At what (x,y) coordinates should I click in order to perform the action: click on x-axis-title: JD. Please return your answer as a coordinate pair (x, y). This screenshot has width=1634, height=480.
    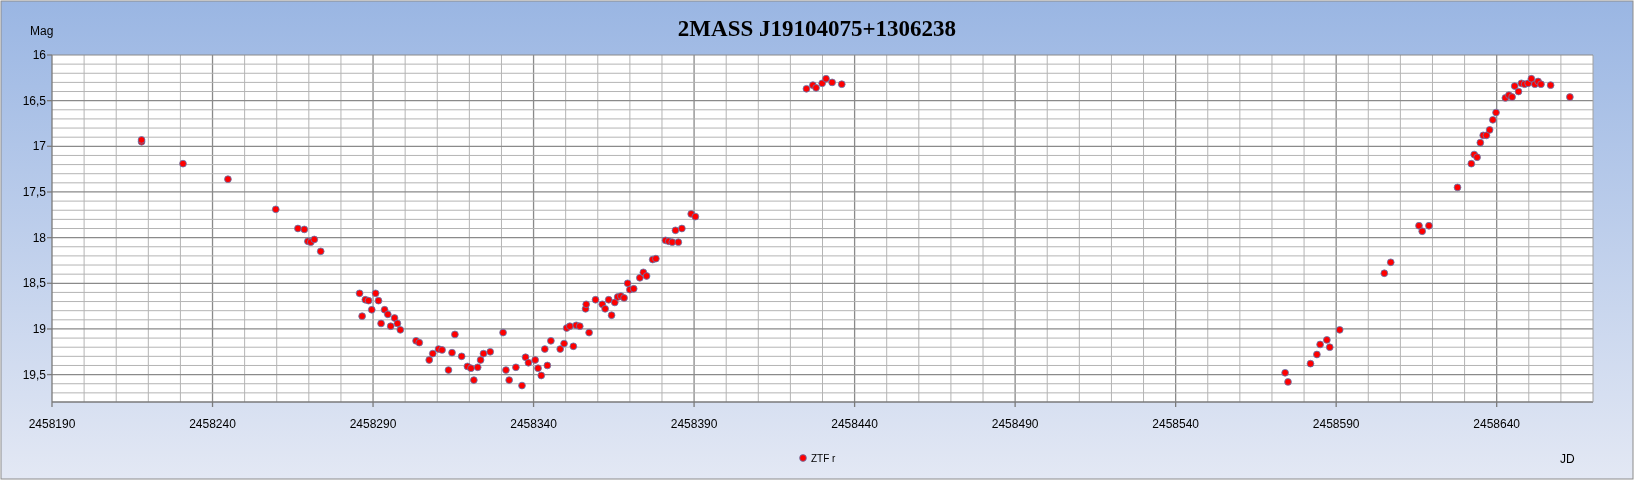
    Looking at the image, I should click on (1567, 459).